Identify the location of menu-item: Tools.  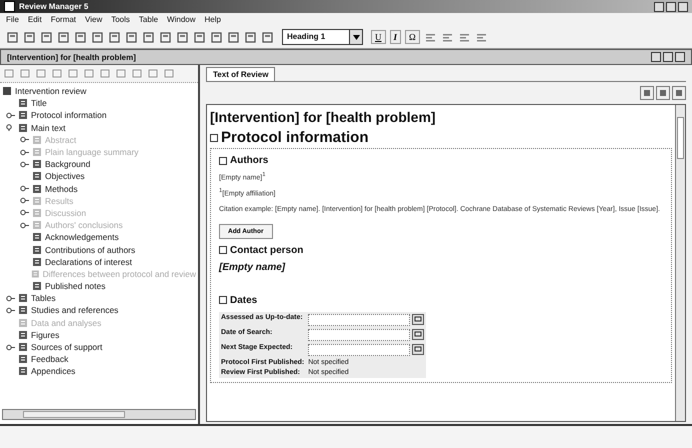
(120, 19).